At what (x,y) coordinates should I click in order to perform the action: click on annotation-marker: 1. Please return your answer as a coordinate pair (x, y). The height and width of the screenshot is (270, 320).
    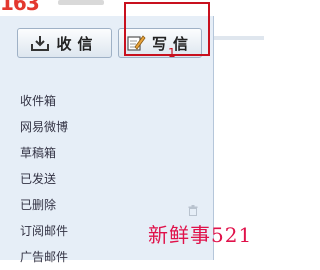
    Looking at the image, I should click on (172, 53).